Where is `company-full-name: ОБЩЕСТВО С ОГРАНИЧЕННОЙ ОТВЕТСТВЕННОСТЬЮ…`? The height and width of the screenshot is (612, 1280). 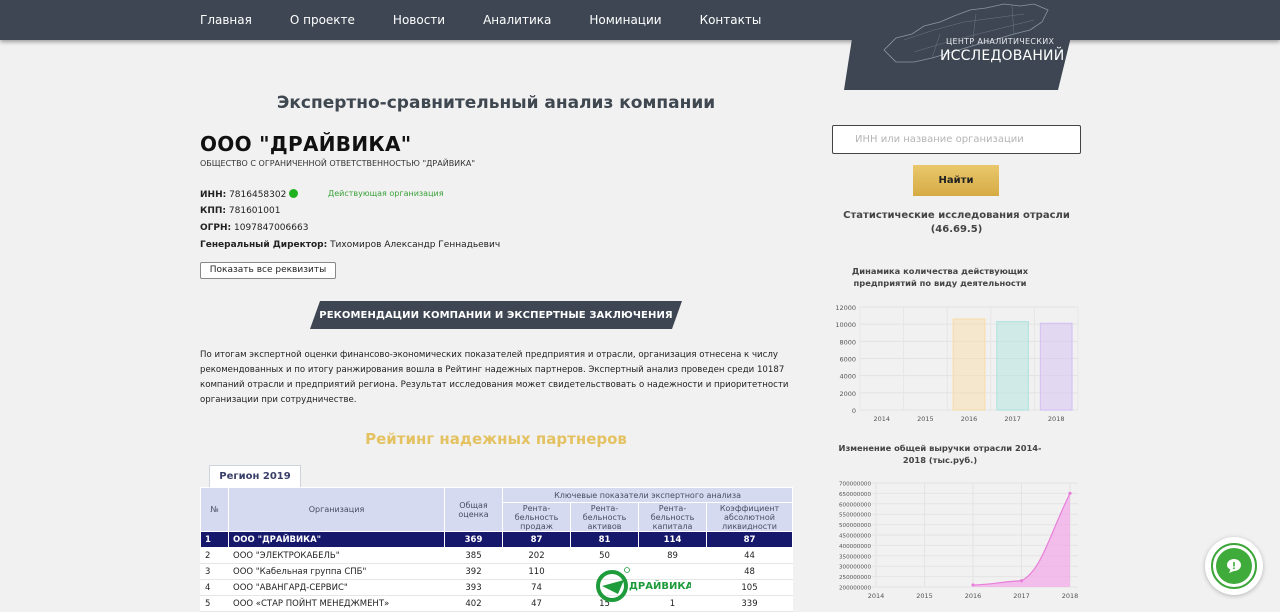 company-full-name: ОБЩЕСТВО С ОГРАНИЧЕННОЙ ОТВЕТСТВЕННОСТЬЮ… is located at coordinates (337, 163).